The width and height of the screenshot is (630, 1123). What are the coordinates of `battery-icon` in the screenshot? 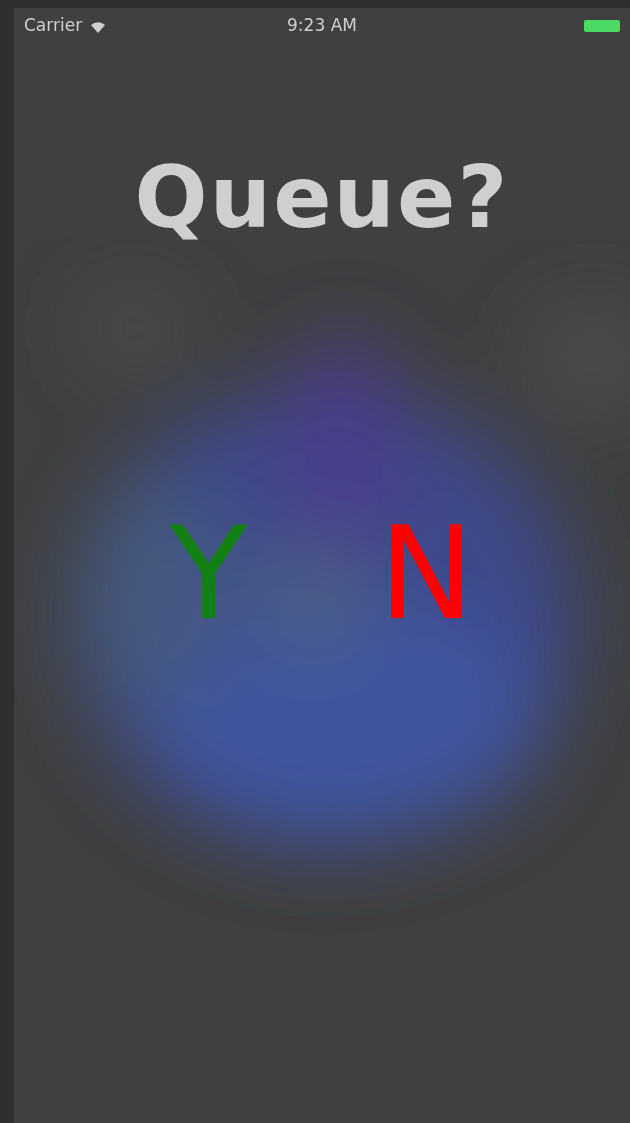 It's located at (602, 26).